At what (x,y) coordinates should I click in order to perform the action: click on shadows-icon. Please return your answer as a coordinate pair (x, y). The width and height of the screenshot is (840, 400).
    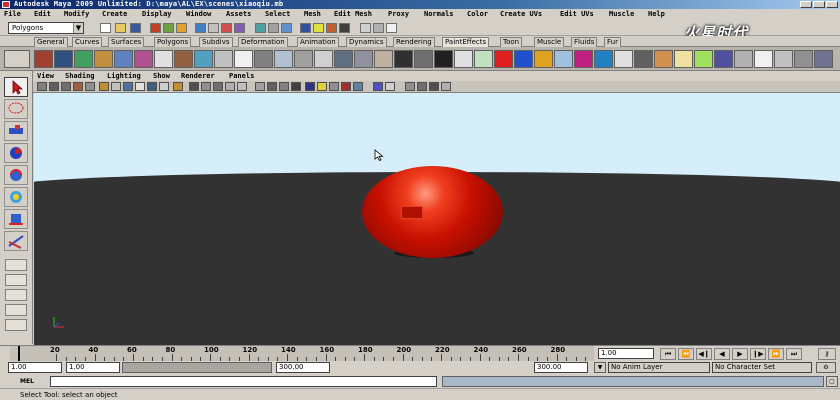
    Looking at the image, I should click on (152, 86).